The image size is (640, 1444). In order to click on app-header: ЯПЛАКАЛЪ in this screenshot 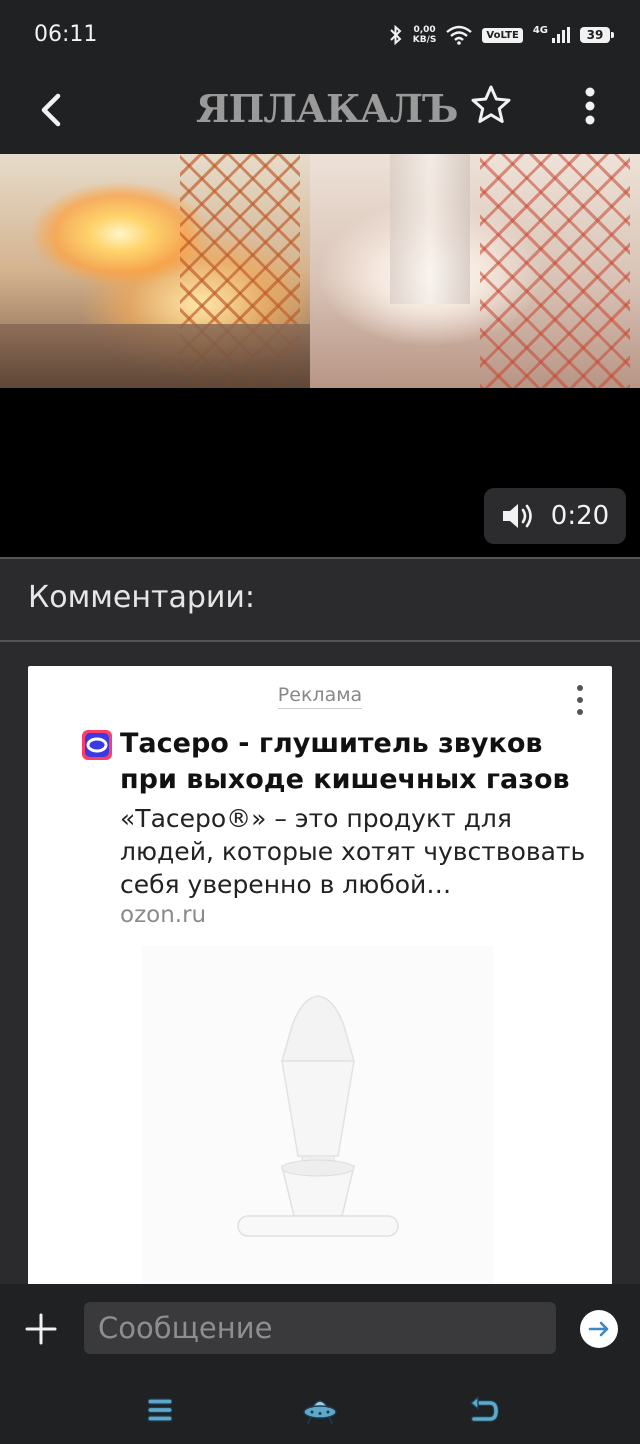, I will do `click(320, 112)`.